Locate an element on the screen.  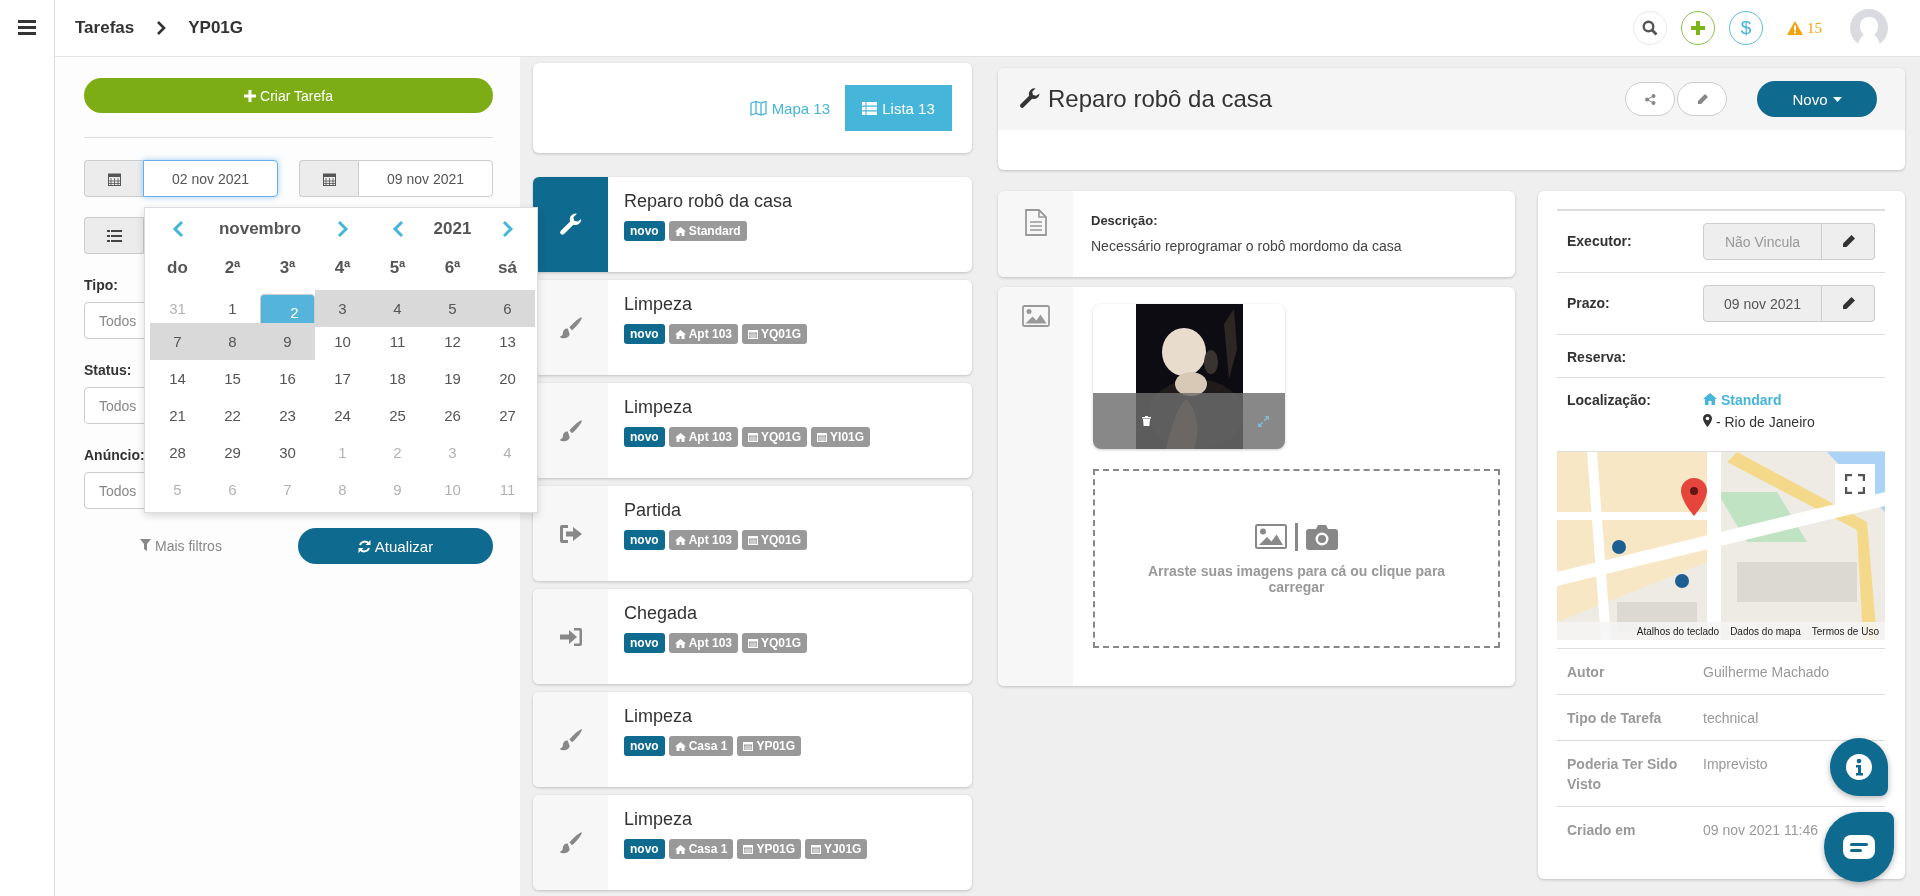
end-date-field: 09 nov 2021 is located at coordinates (425, 178).